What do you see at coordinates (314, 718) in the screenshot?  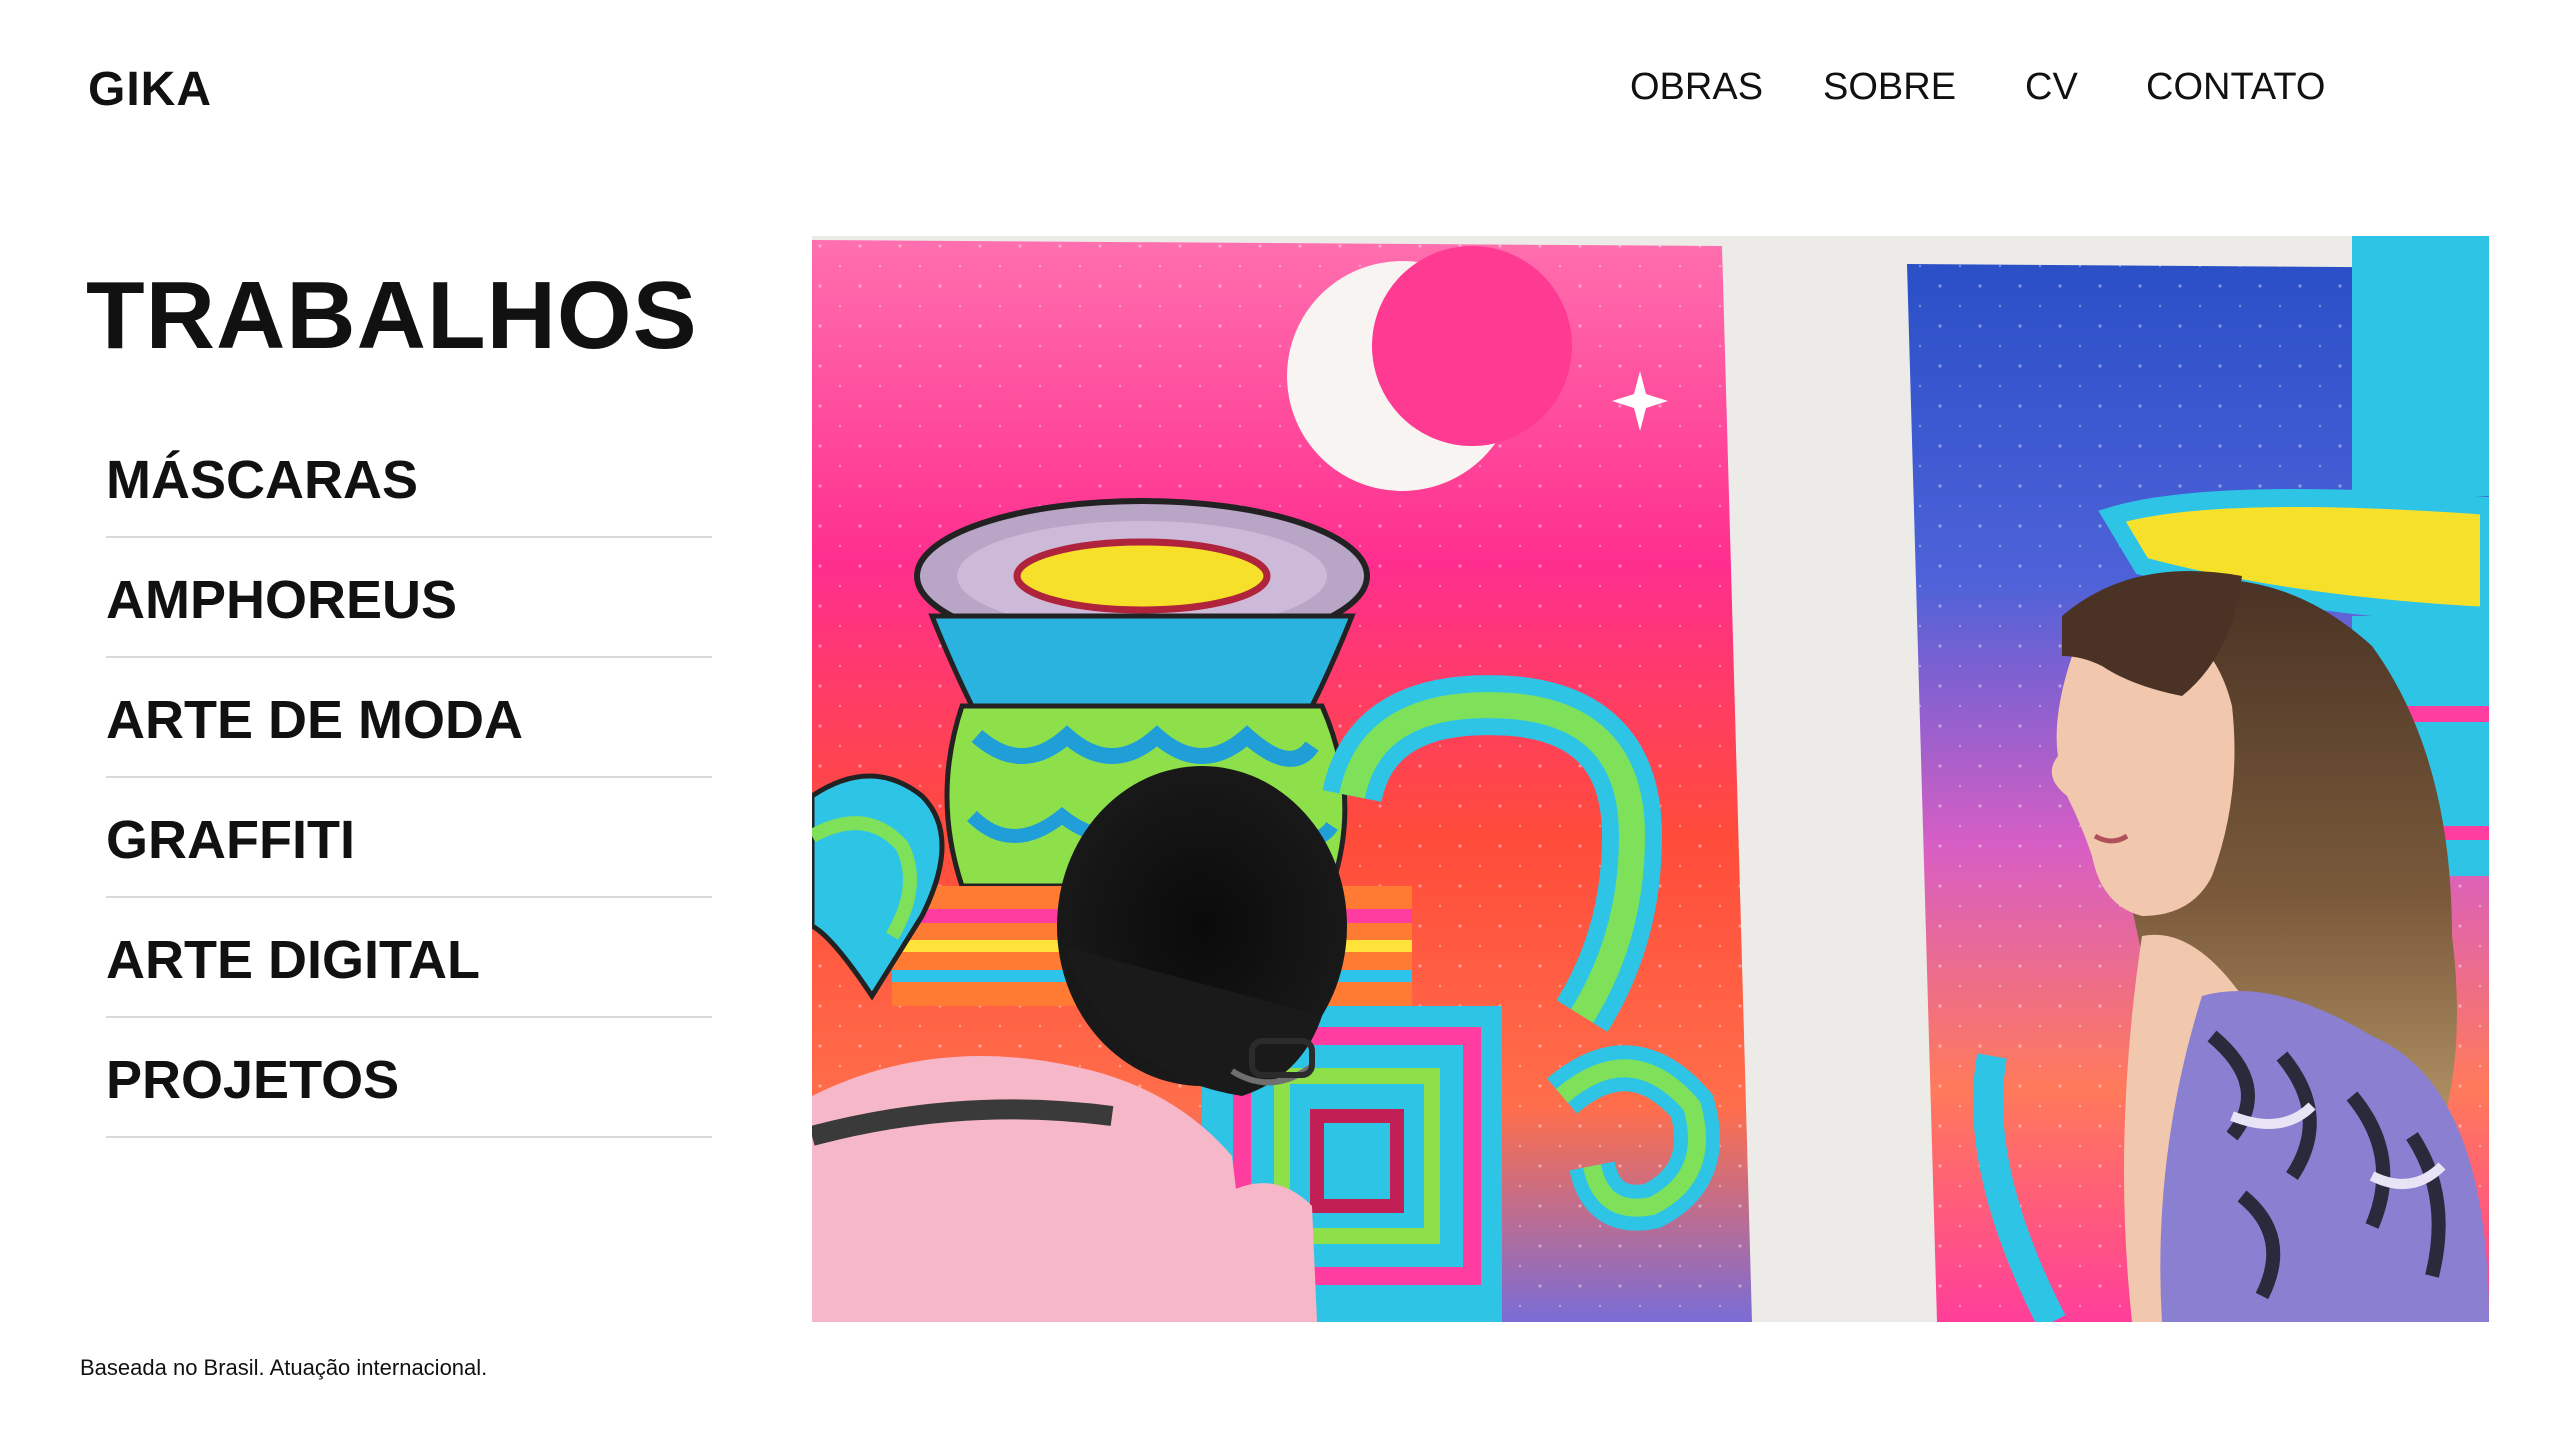 I see `category-link-arte-de-moda: ARTE DE MODA` at bounding box center [314, 718].